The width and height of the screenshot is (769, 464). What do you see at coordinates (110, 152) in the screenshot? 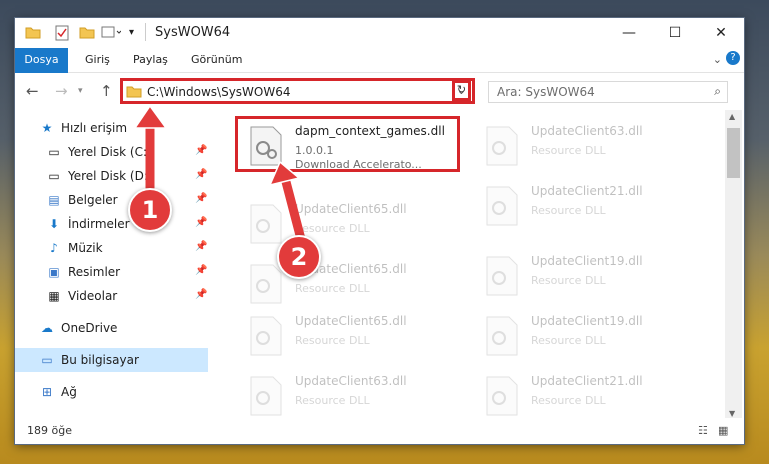
I see `sidebar-item-label: Yerel Disk (C:)` at bounding box center [110, 152].